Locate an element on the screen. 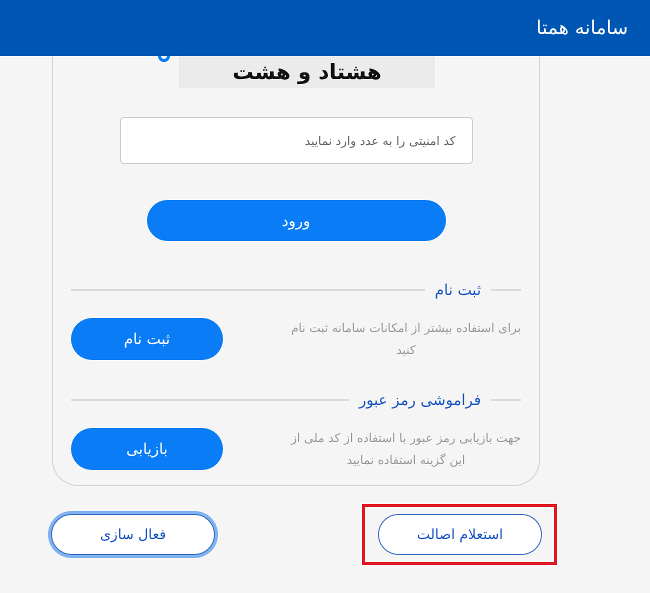  section-button: بازیابی is located at coordinates (147, 449).